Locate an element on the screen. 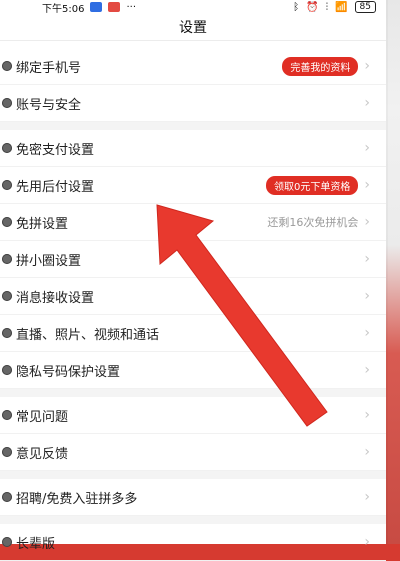 This screenshot has height=561, width=400. setting-label: 消息接收设置 is located at coordinates (55, 298).